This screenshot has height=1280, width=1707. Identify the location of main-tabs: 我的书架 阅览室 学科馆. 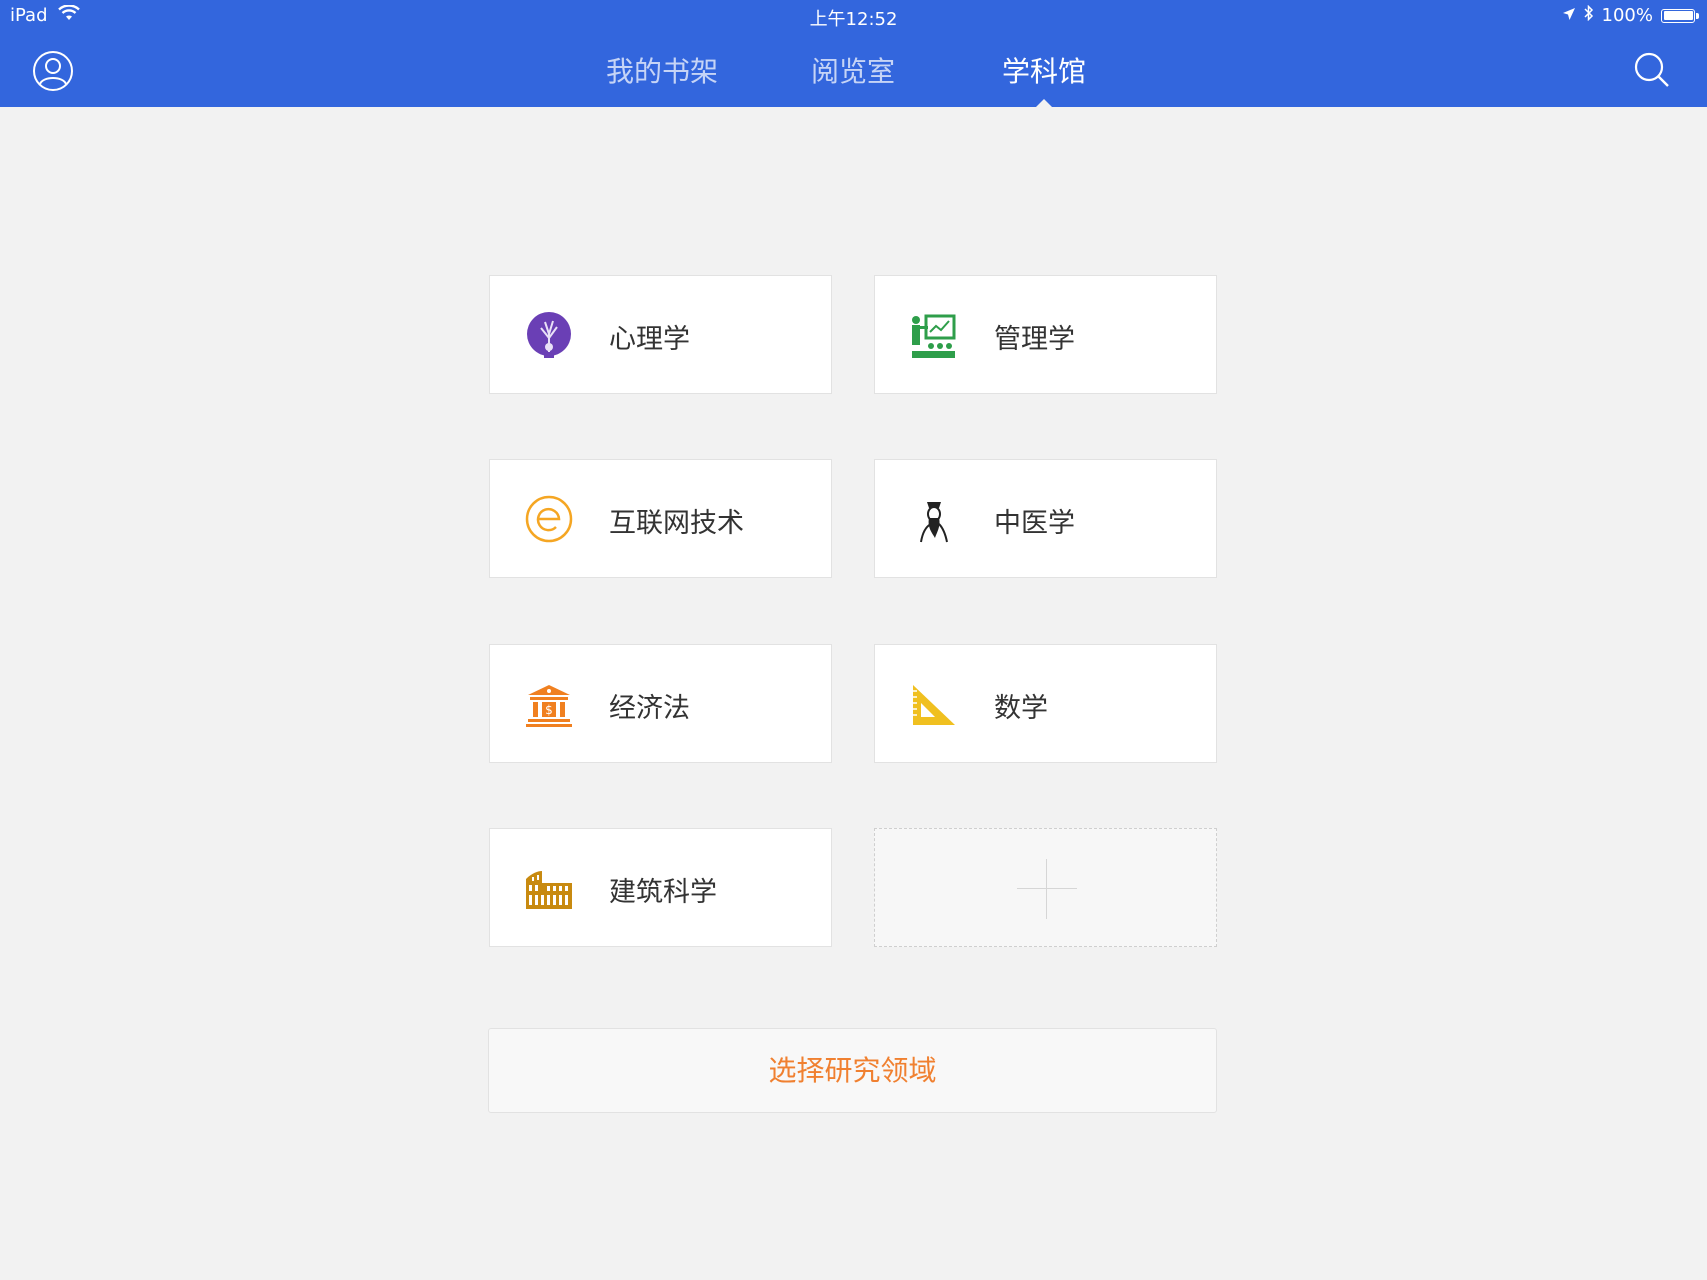
(853, 70).